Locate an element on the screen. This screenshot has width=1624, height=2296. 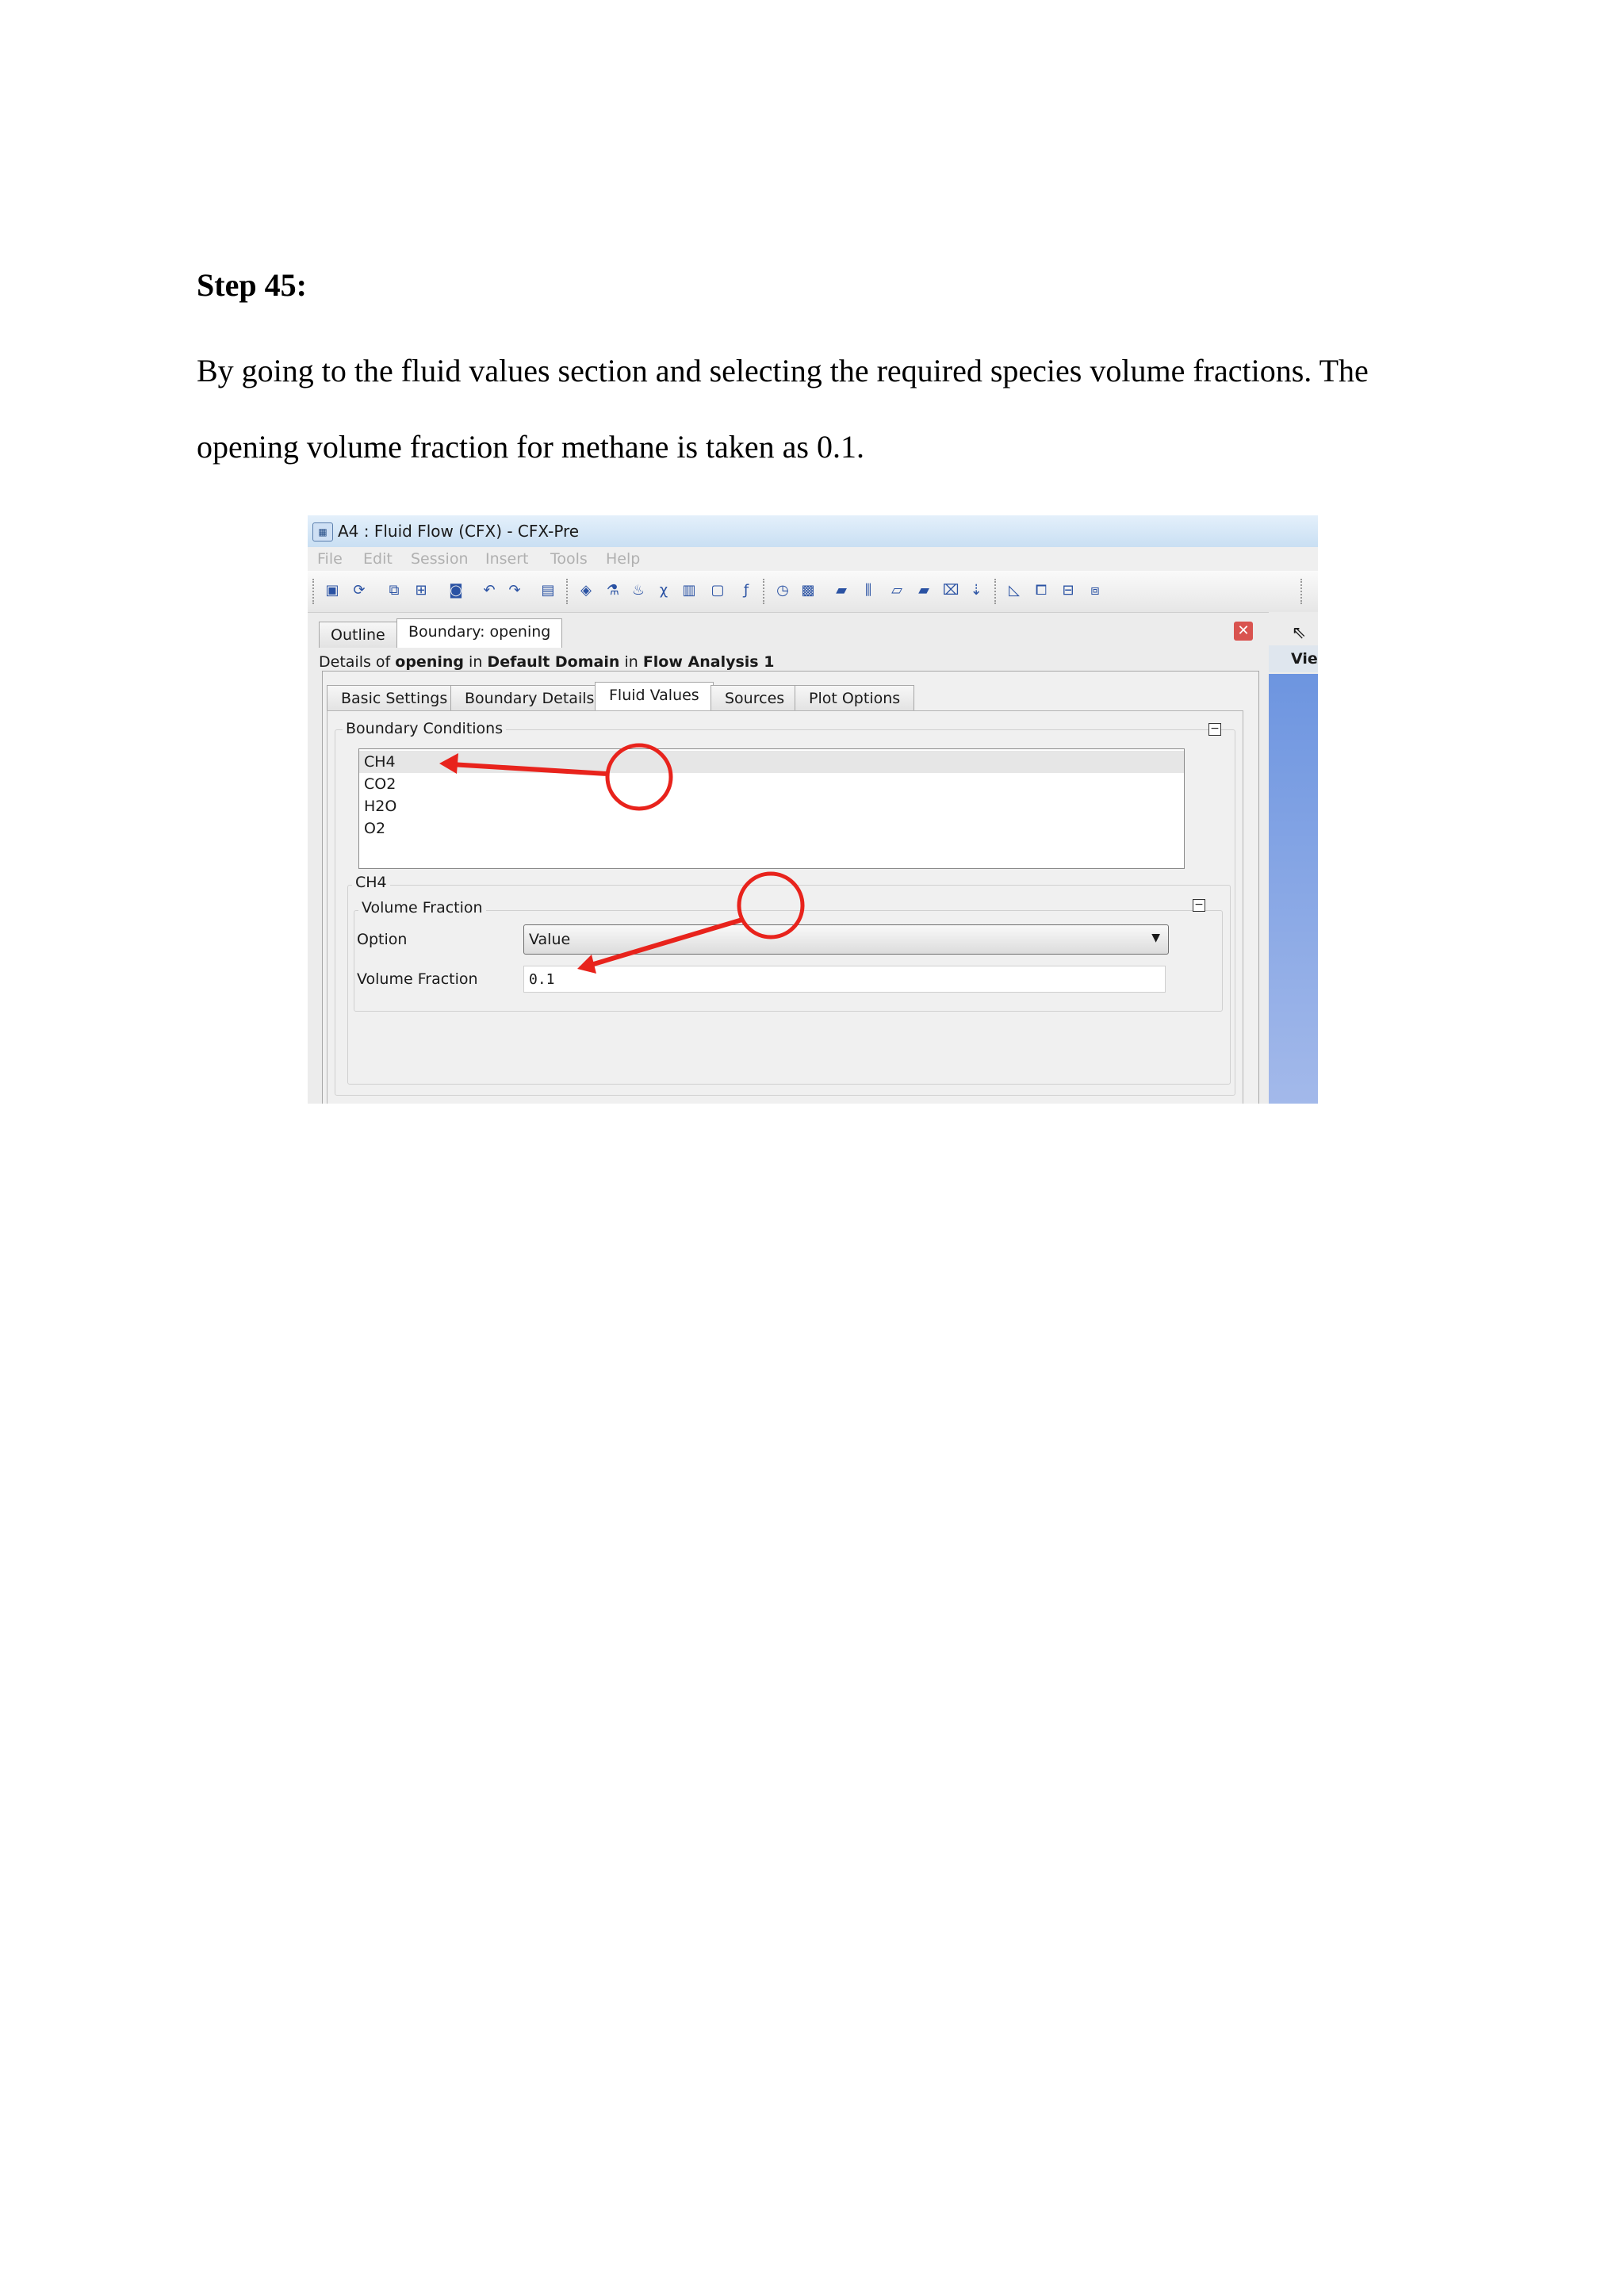
step-heading: Step 45: is located at coordinates (252, 285).